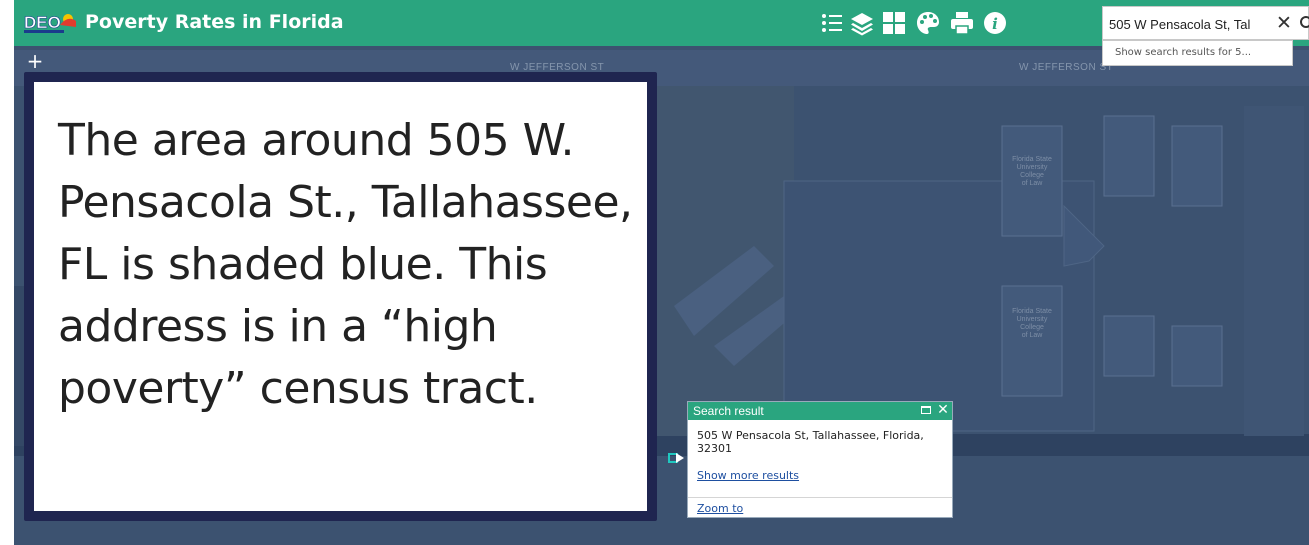 This screenshot has height=545, width=1309. I want to click on color-palette-icon, so click(928, 23).